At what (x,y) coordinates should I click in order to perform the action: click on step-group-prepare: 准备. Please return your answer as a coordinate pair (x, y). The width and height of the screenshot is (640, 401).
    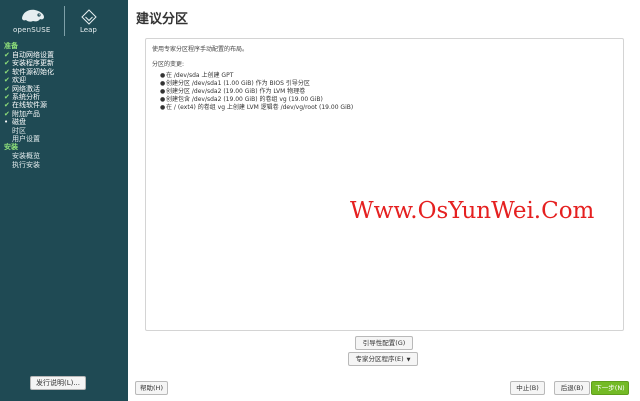
    Looking at the image, I should click on (11, 46).